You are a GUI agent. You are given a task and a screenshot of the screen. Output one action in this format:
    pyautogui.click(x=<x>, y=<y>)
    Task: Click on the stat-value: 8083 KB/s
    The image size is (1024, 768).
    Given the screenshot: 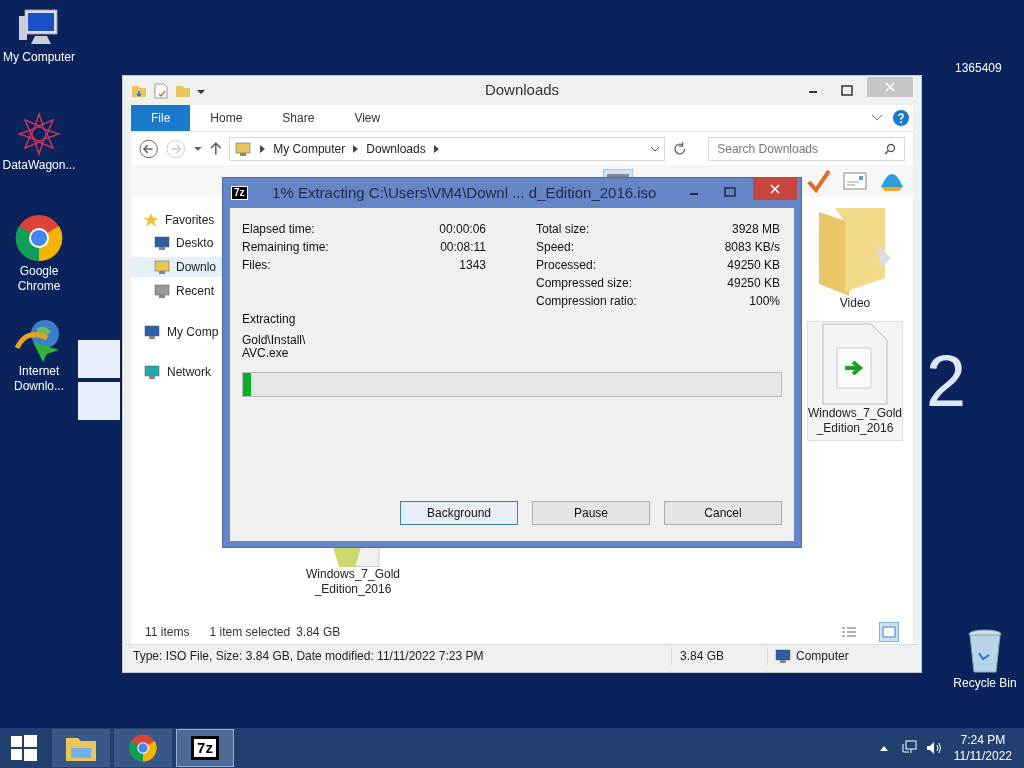 What is the action you would take?
    pyautogui.click(x=752, y=246)
    